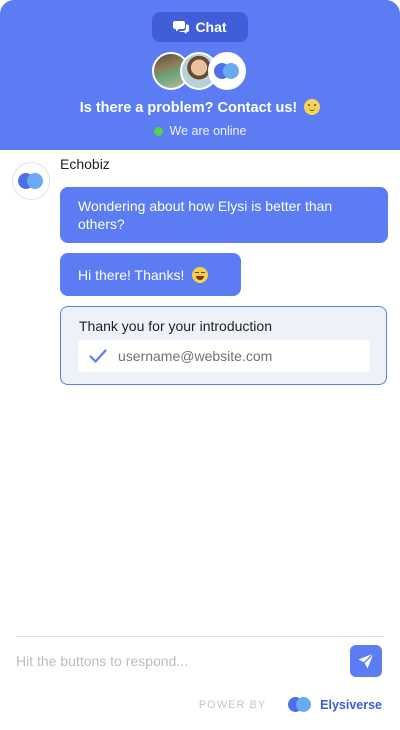  I want to click on smile-emoji-icon, so click(312, 107).